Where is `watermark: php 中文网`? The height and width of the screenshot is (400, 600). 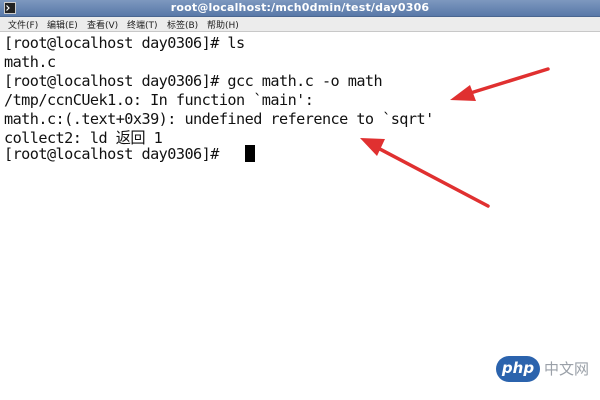
watermark: php 中文网 is located at coordinates (544, 370).